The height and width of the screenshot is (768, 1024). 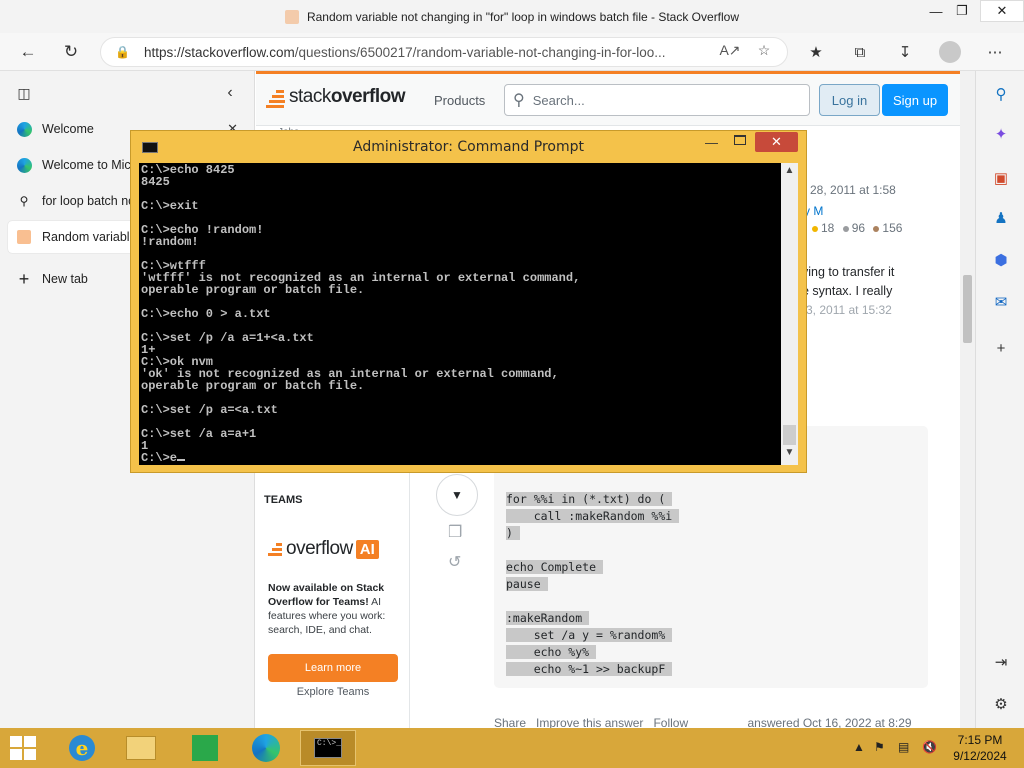 What do you see at coordinates (905, 52) in the screenshot?
I see `downloads-icon: ↧` at bounding box center [905, 52].